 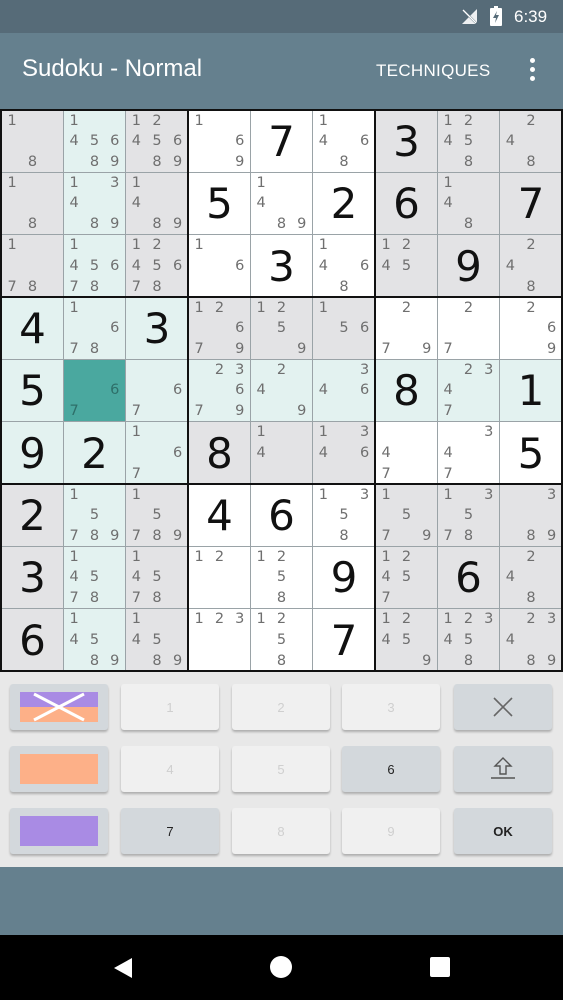 What do you see at coordinates (406, 328) in the screenshot?
I see `cell-r4-c7: 2 7 9` at bounding box center [406, 328].